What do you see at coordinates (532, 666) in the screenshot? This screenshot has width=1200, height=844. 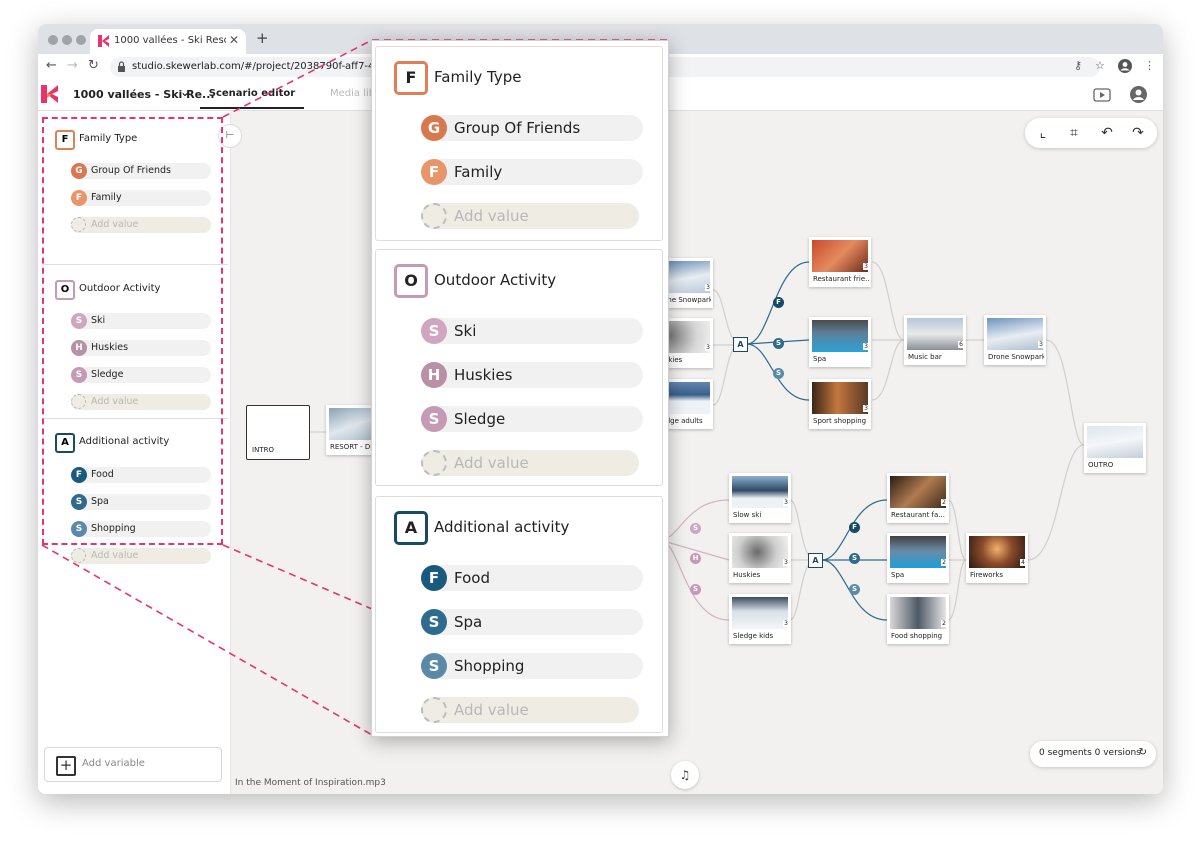 I see `value-shopping: S Shopping` at bounding box center [532, 666].